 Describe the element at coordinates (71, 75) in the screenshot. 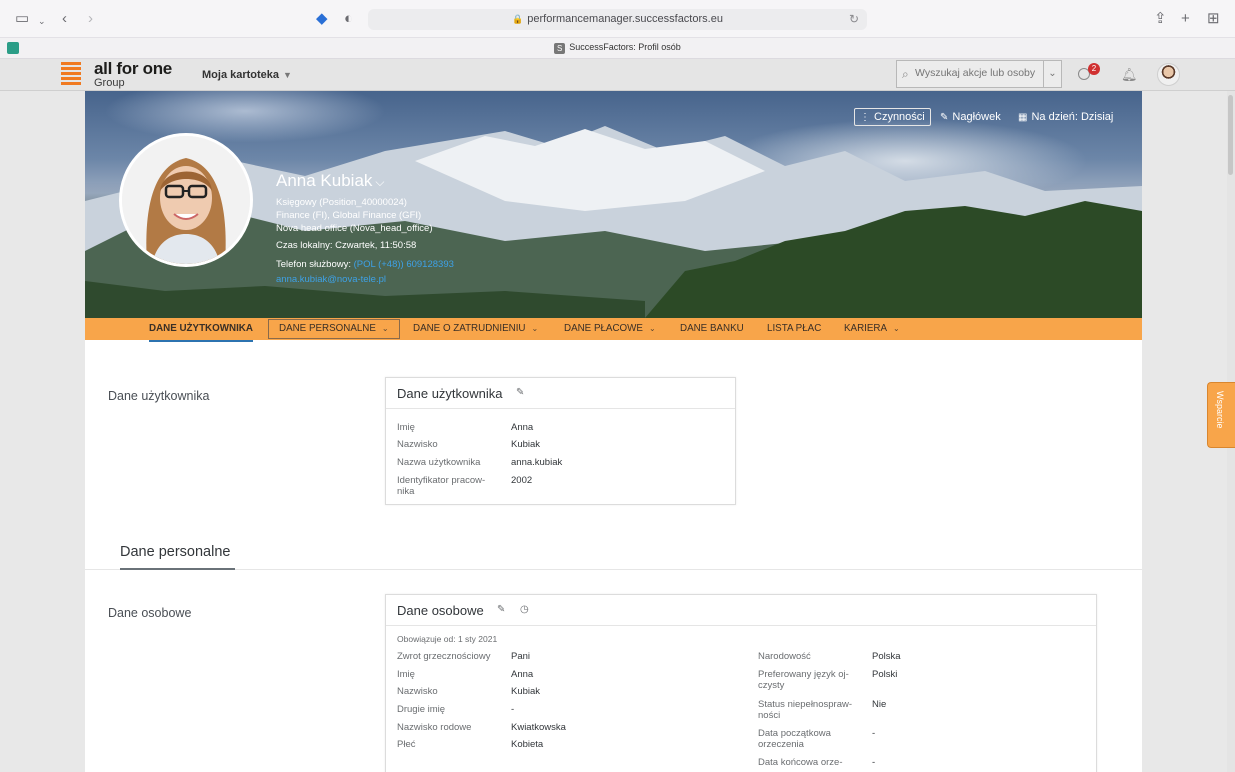

I see `company-logo-icon` at that location.